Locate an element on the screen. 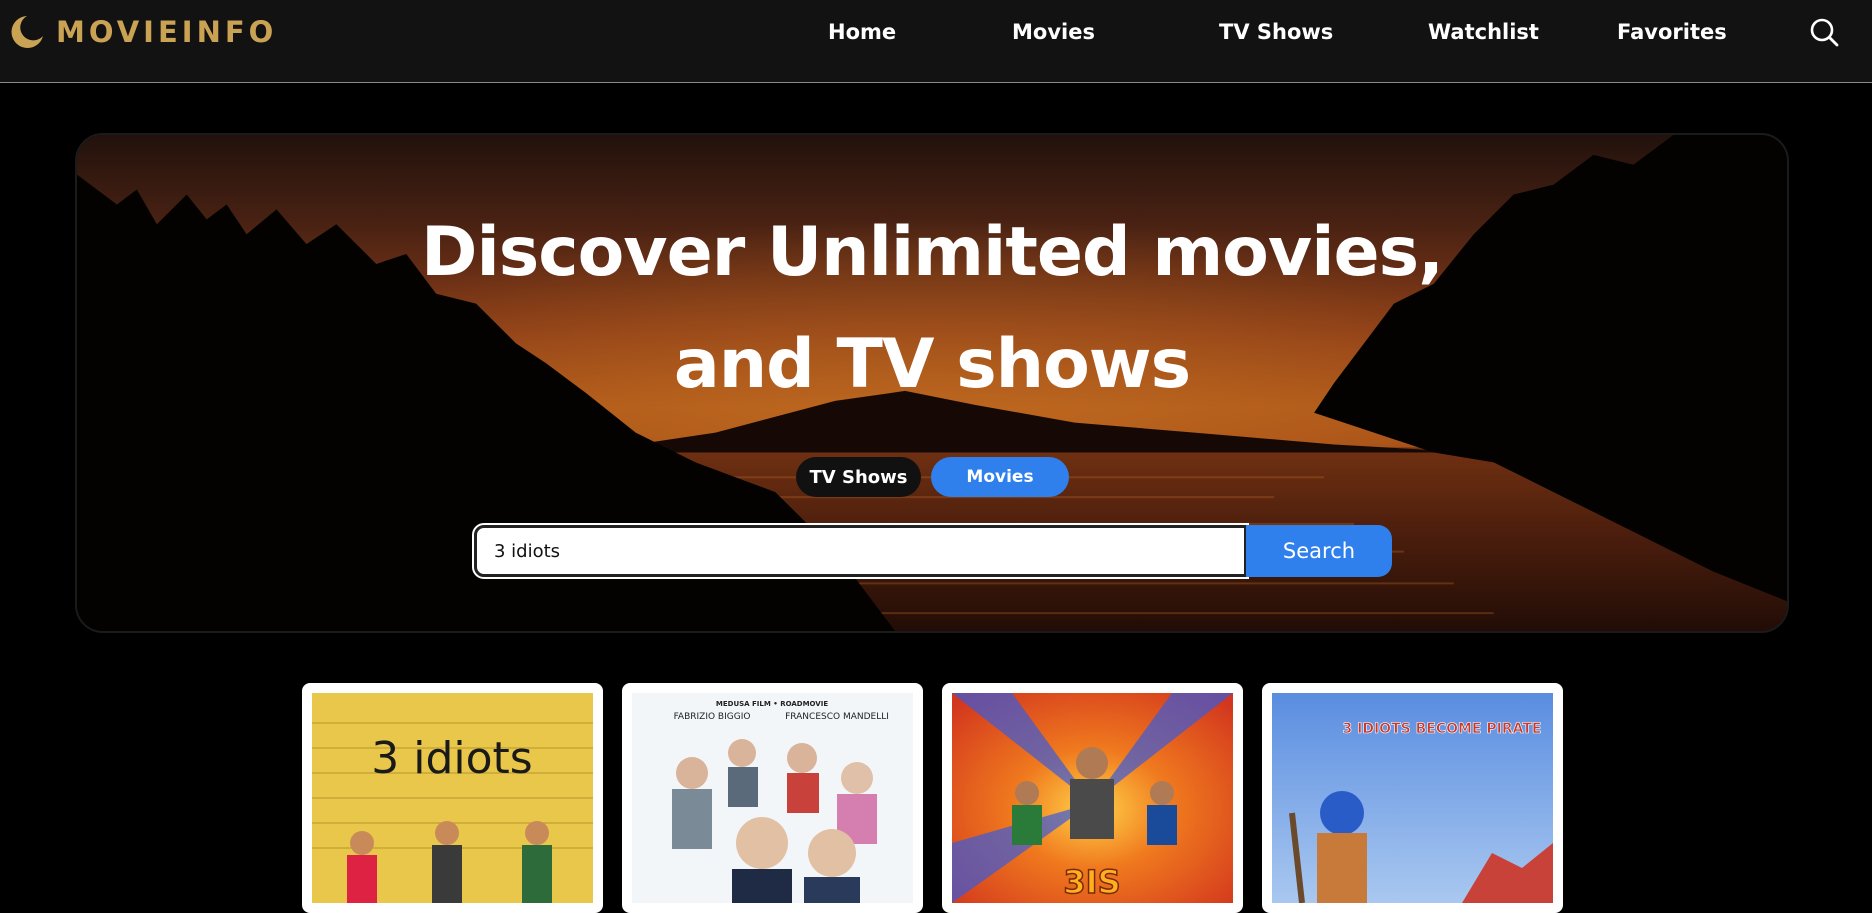  movie-poster: 3IS is located at coordinates (1092, 798).